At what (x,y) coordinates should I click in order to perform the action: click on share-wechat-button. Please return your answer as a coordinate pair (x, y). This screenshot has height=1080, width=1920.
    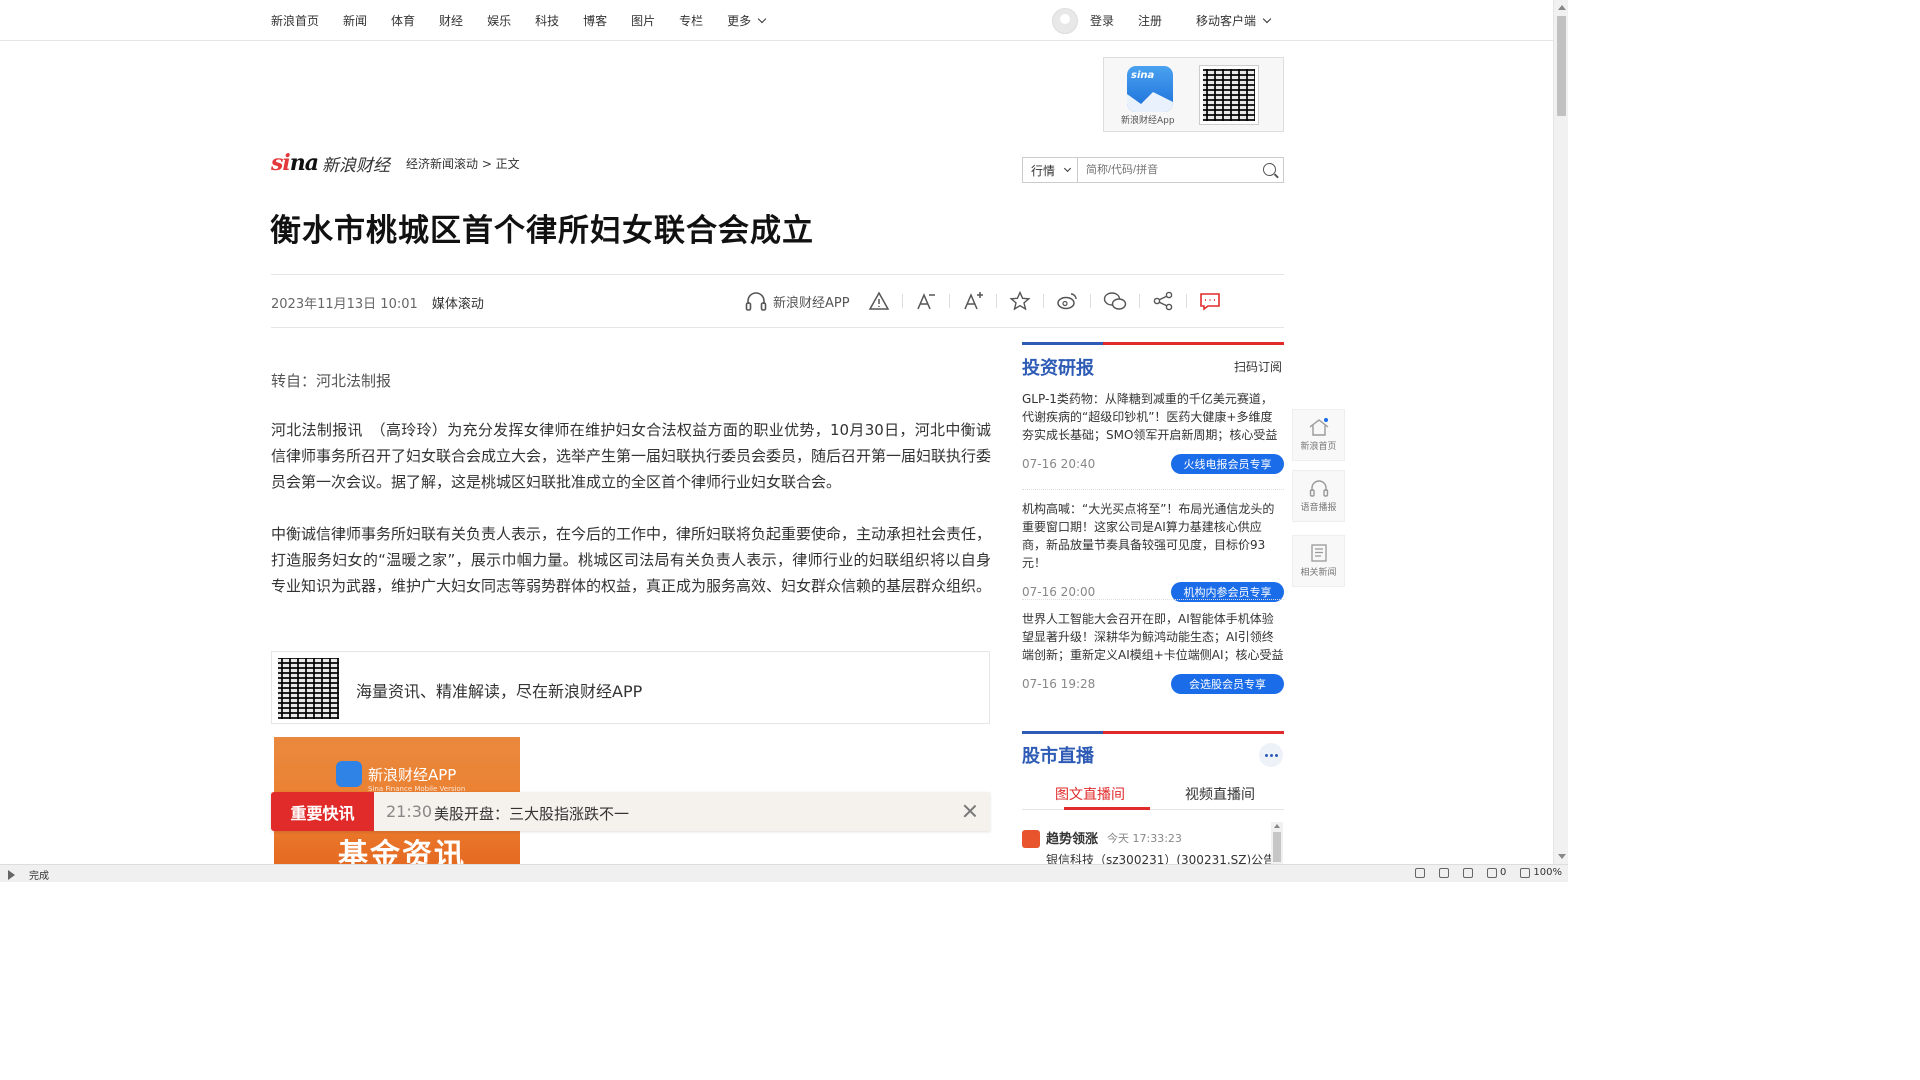
    Looking at the image, I should click on (1115, 301).